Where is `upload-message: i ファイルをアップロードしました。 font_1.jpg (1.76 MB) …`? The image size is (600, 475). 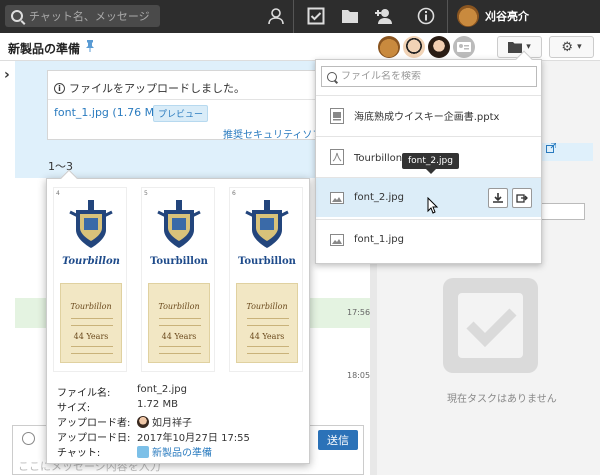
upload-message: i ファイルをアップロードしました。 font_1.jpg (1.76 MB) … is located at coordinates (197, 105).